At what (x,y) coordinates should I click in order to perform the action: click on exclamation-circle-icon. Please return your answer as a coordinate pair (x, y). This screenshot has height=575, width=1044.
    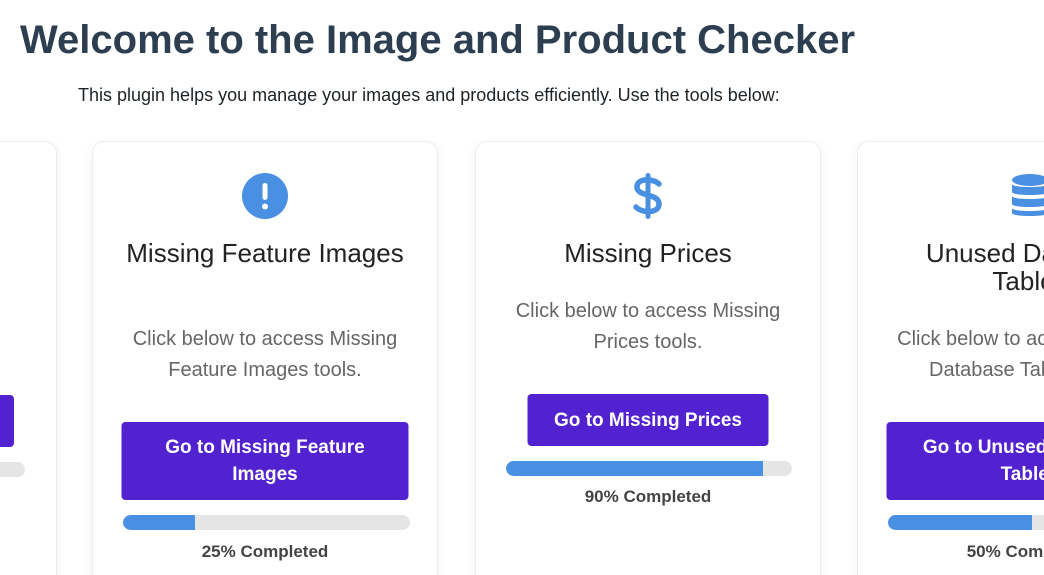
    Looking at the image, I should click on (265, 196).